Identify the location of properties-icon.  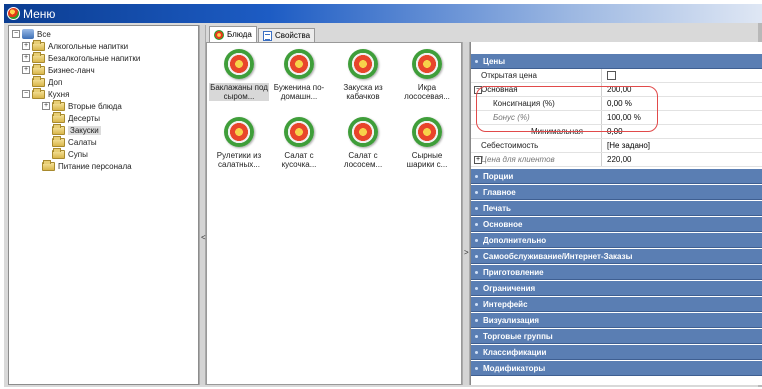
(267, 35).